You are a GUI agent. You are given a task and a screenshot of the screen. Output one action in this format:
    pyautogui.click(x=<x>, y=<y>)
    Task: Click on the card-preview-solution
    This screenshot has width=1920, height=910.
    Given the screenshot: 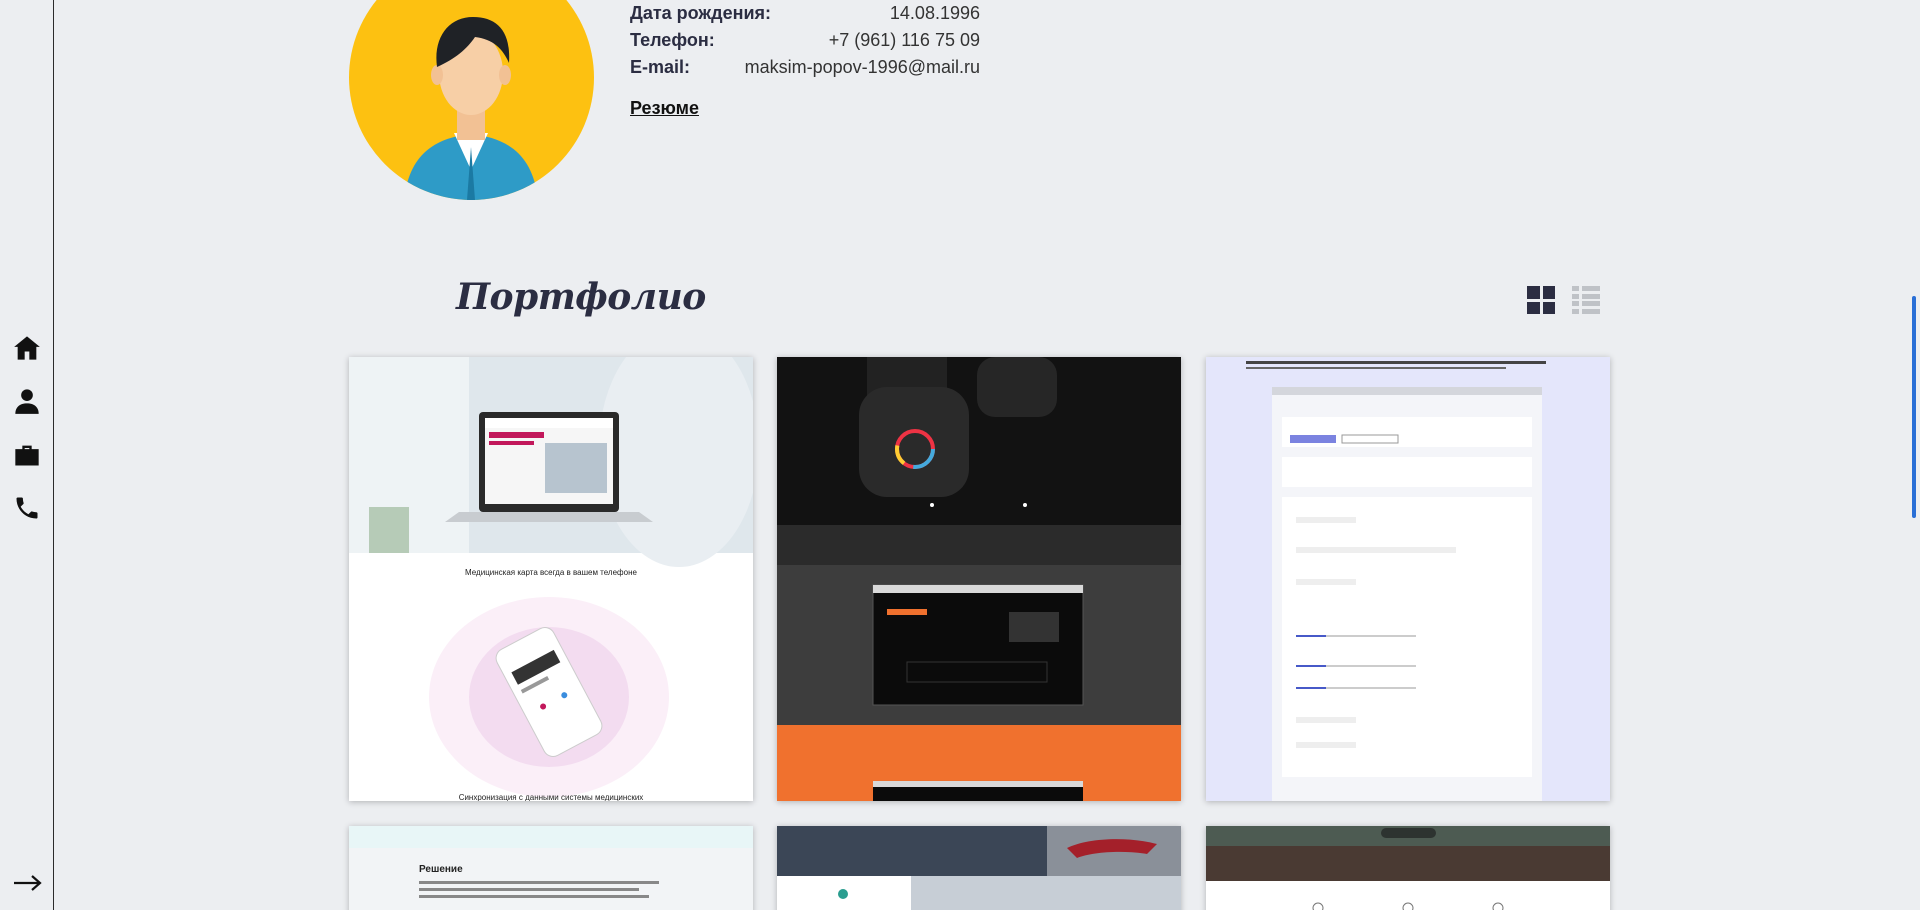 What is the action you would take?
    pyautogui.click(x=551, y=868)
    